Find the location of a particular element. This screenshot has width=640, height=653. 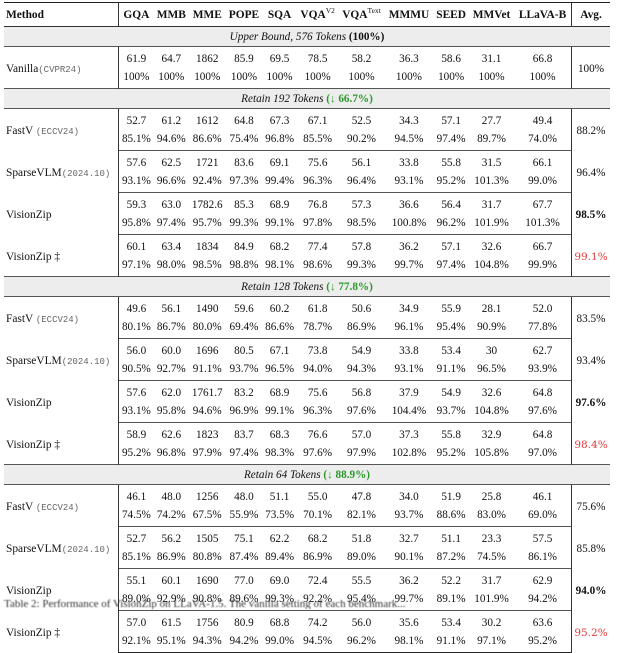

avg-cell: 85.8% is located at coordinates (590, 547).